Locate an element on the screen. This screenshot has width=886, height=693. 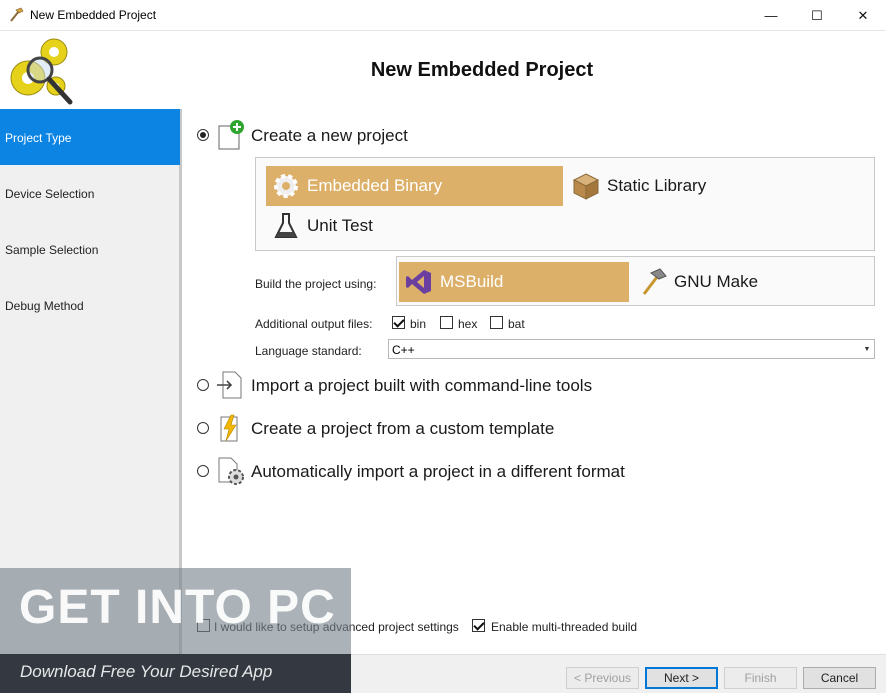
bat-label: bat is located at coordinates (516, 324).